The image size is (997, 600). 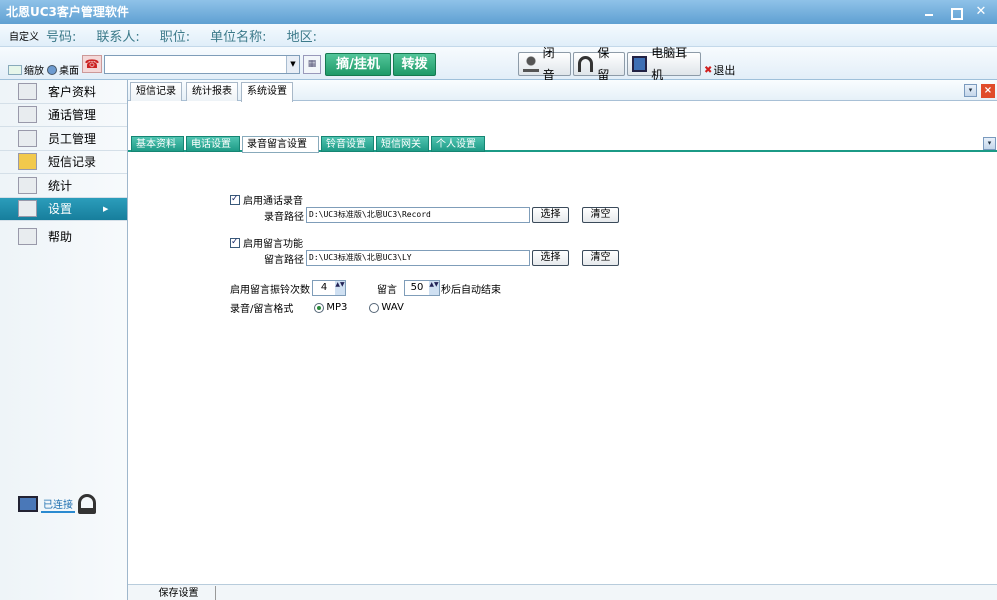 I want to click on subtab-recording-settings: 录音留言设置, so click(x=280, y=144).